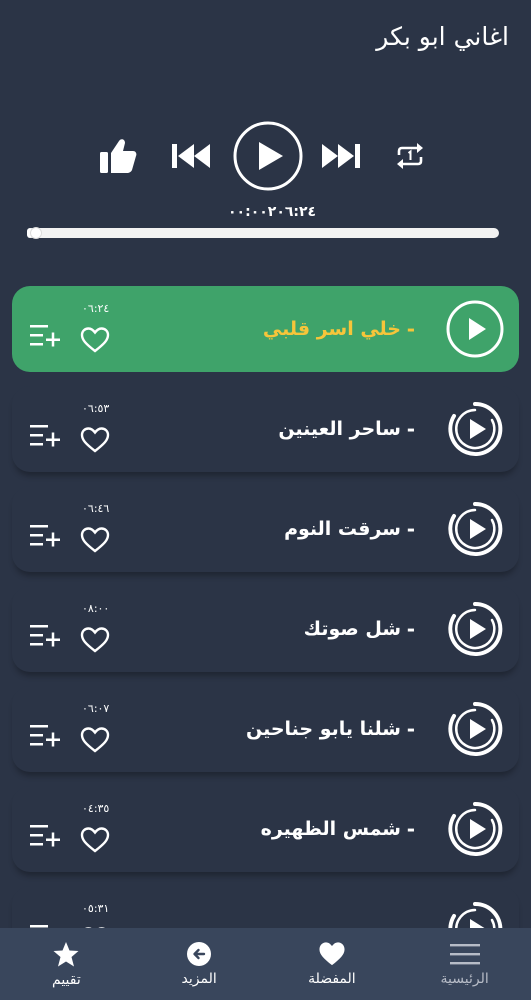 The height and width of the screenshot is (1000, 531). What do you see at coordinates (96, 908) in the screenshot?
I see `song-duration: ٠٥:٣١` at bounding box center [96, 908].